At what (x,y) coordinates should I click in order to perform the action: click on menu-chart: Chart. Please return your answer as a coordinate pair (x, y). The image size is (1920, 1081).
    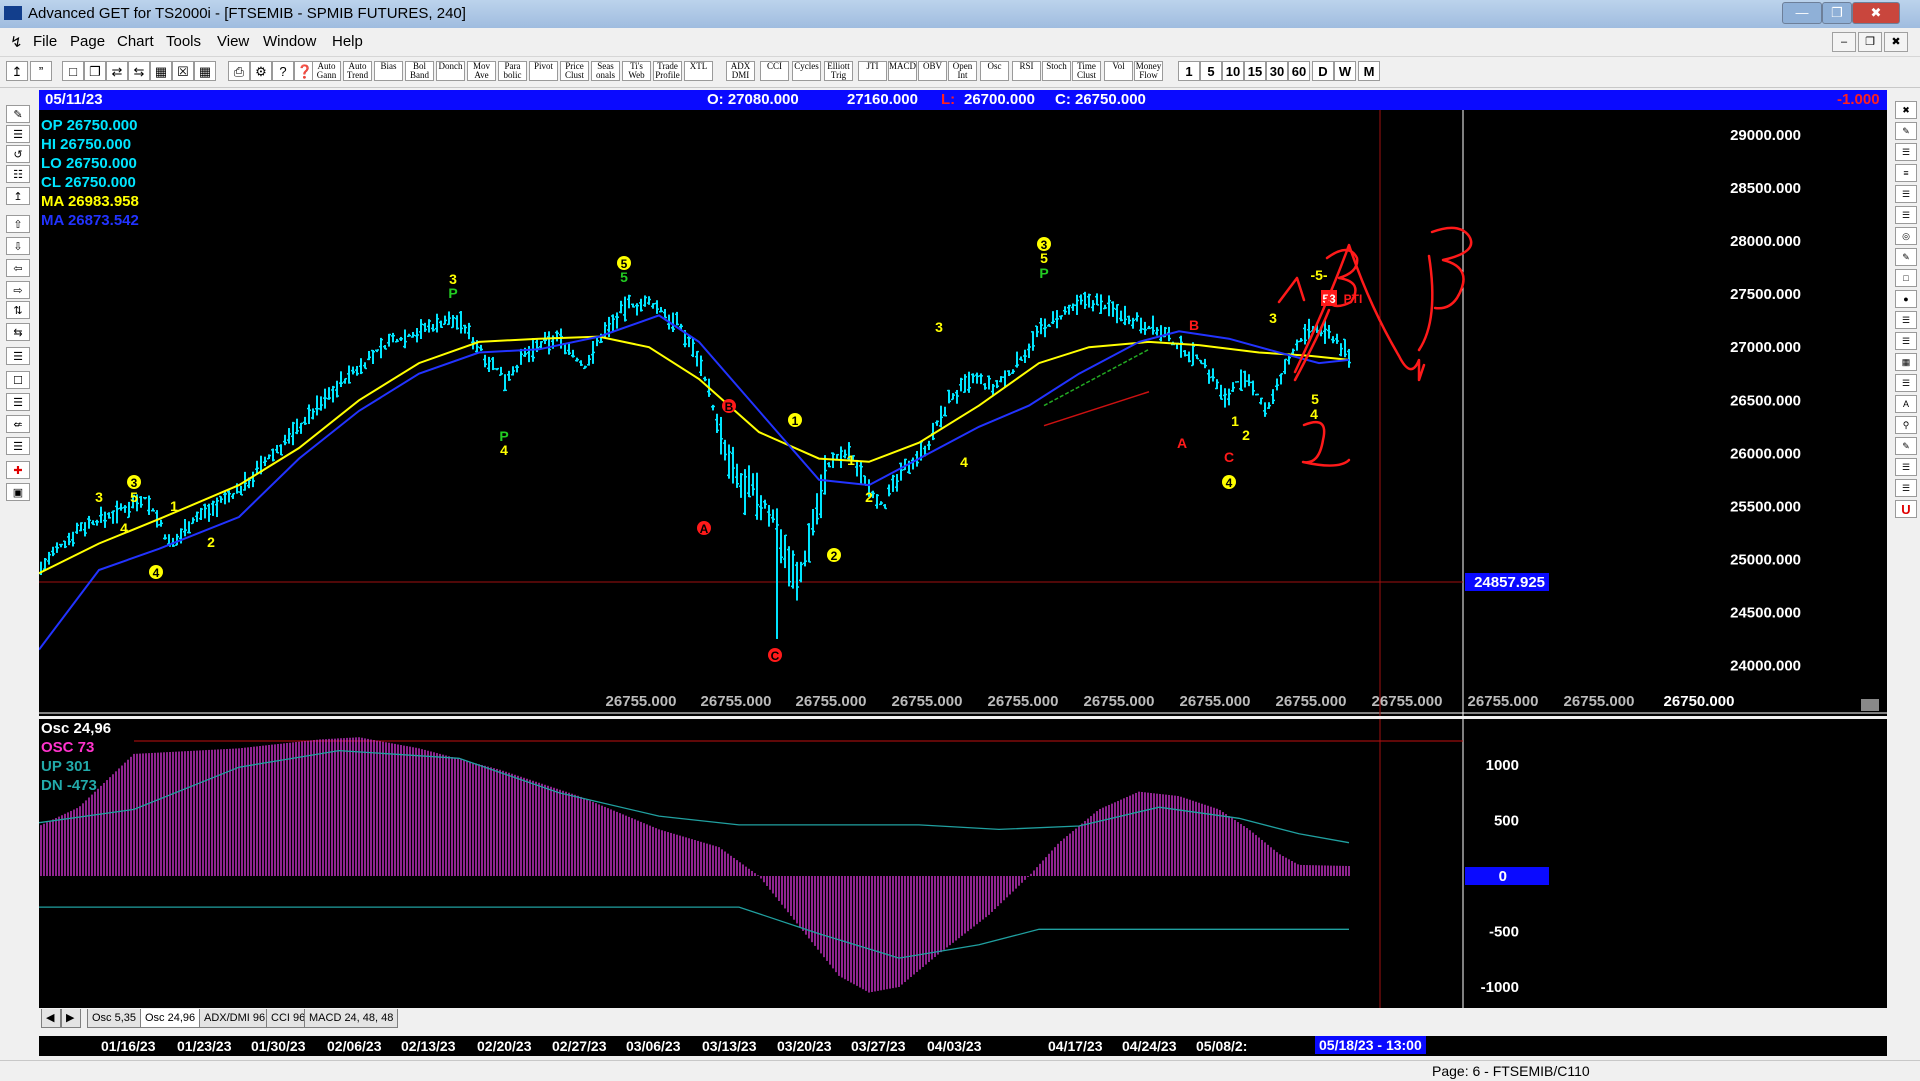
    Looking at the image, I should click on (135, 41).